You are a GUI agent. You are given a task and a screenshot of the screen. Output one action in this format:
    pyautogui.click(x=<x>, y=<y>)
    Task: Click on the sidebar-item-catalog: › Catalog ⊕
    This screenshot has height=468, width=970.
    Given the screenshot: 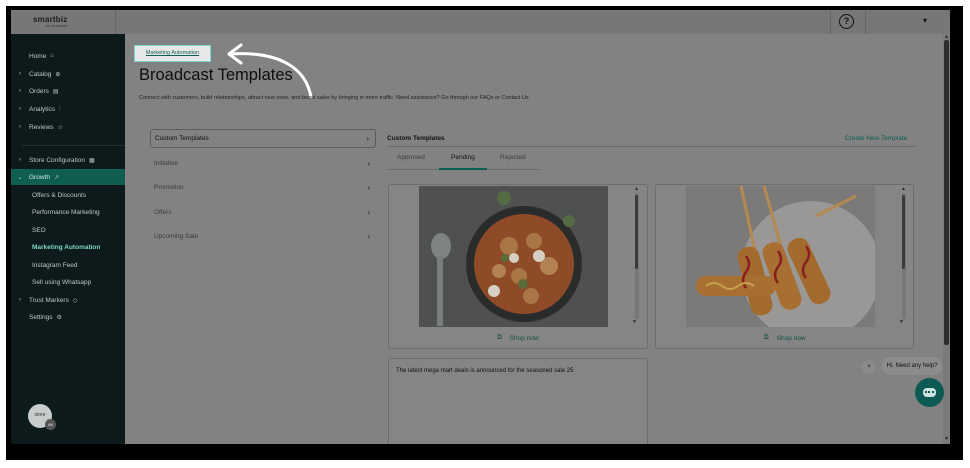 What is the action you would take?
    pyautogui.click(x=68, y=74)
    